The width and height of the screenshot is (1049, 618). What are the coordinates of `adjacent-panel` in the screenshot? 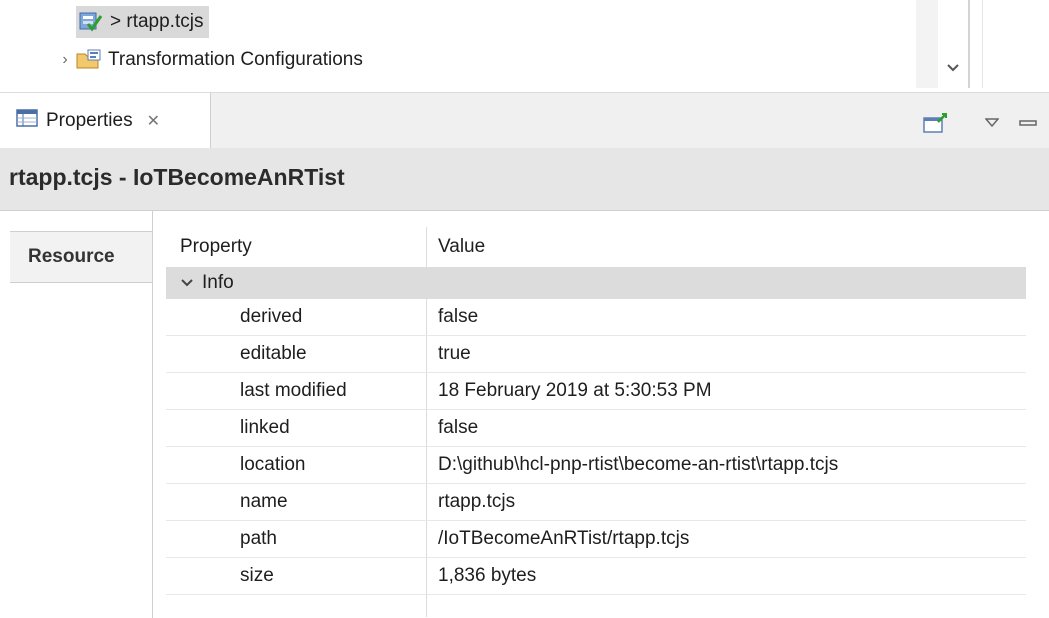 It's located at (1008, 44).